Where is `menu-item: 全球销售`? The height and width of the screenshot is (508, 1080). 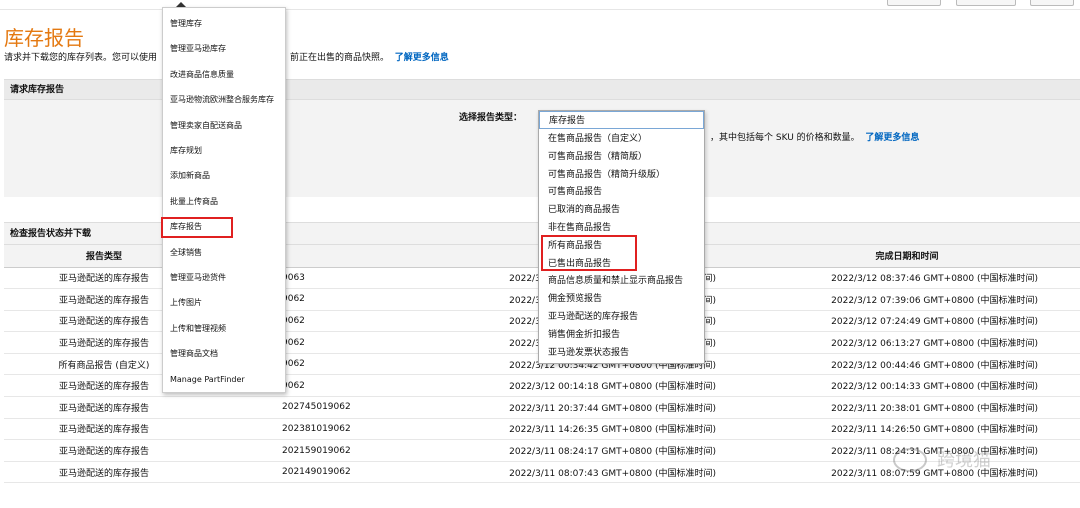
menu-item: 全球销售 is located at coordinates (224, 253).